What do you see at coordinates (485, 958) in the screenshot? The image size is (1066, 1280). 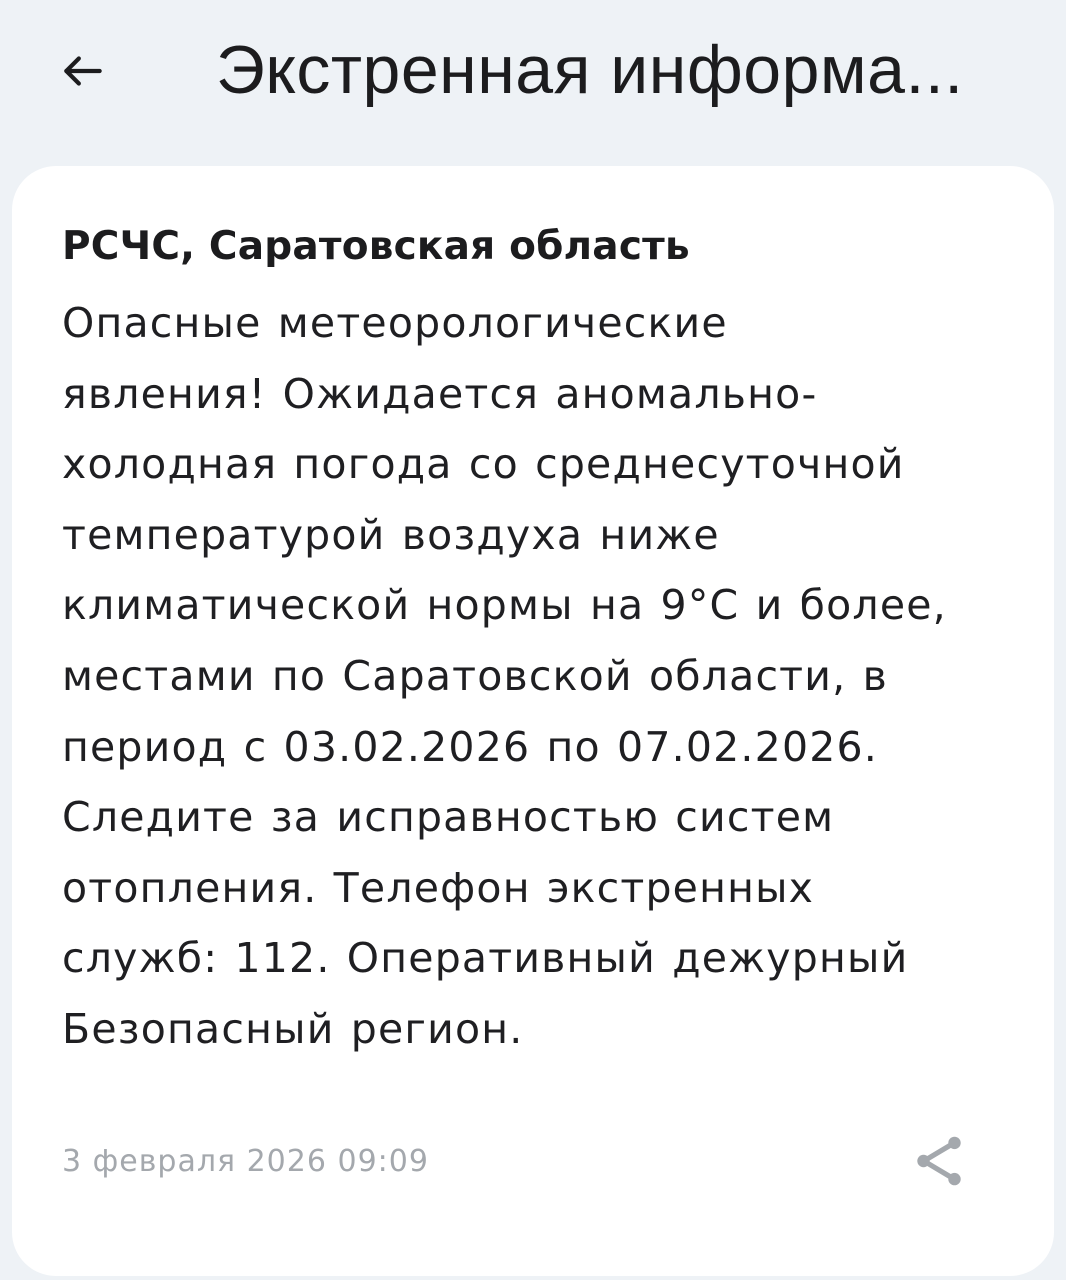 I see `alert-message-line: служб: 112. Оперативный дежурный` at bounding box center [485, 958].